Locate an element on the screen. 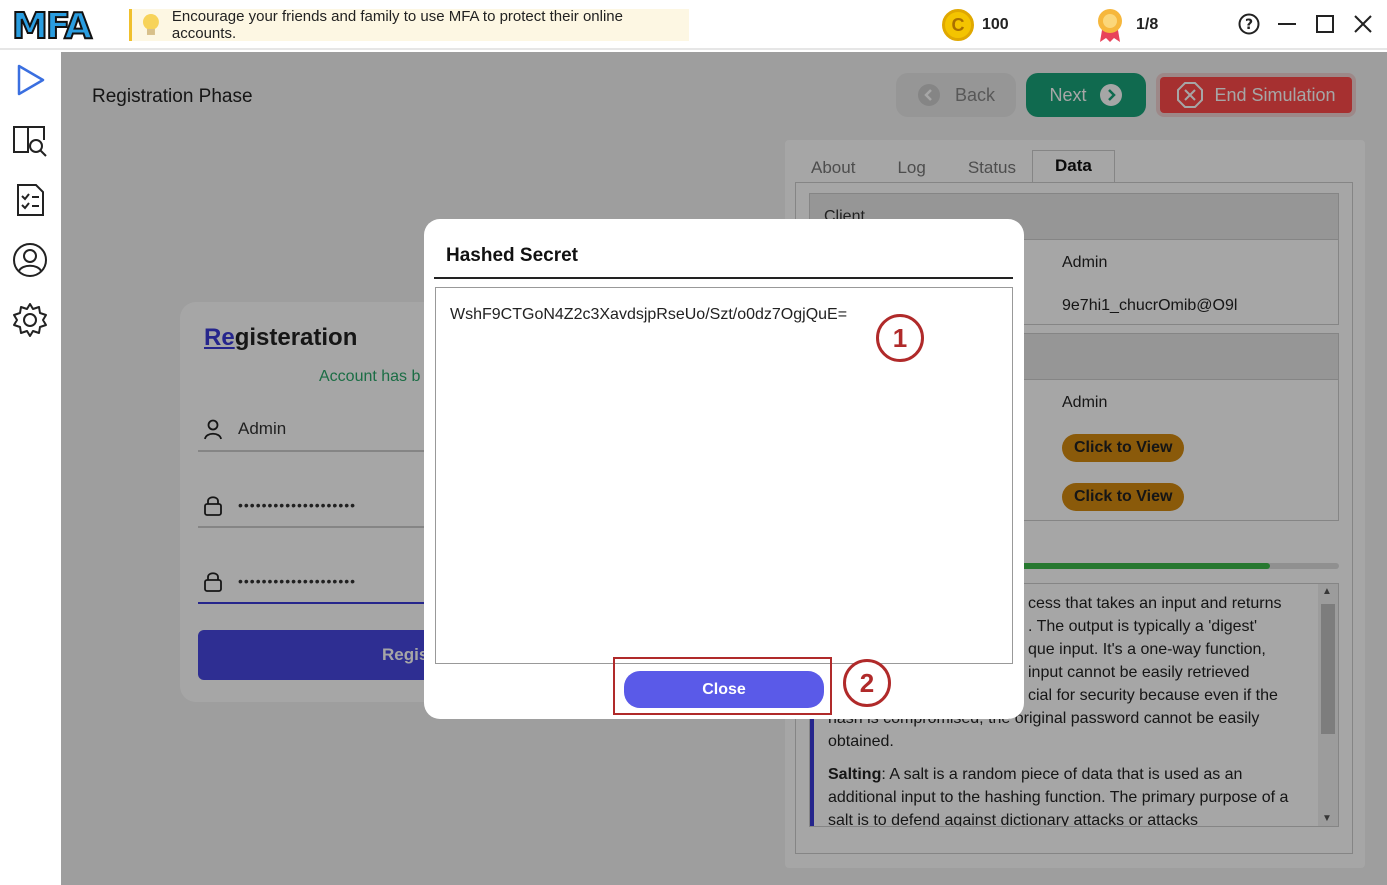 This screenshot has height=885, width=1387. lightbulb-icon is located at coordinates (150, 24).